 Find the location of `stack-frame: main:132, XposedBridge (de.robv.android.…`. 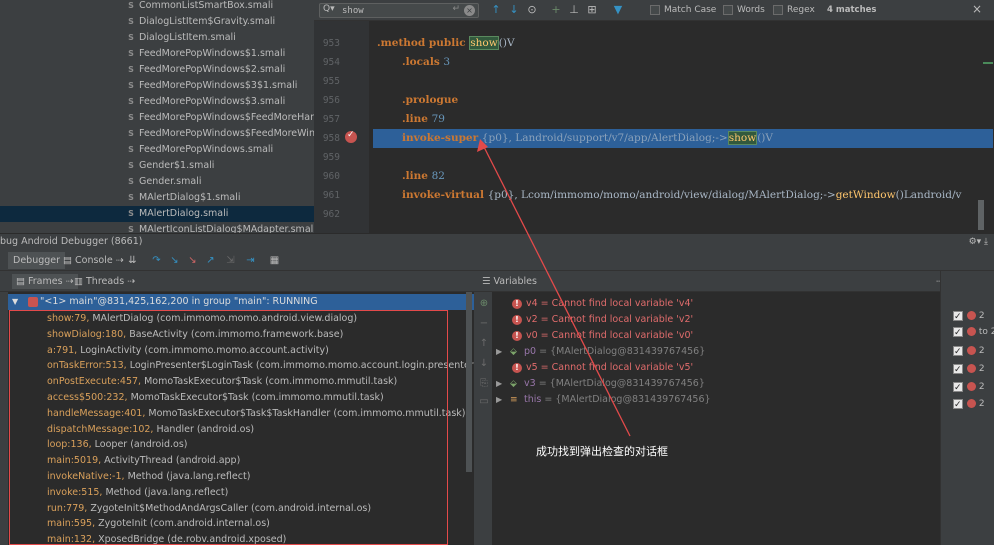

stack-frame: main:132, XposedBridge (de.robv.android.… is located at coordinates (166, 538).